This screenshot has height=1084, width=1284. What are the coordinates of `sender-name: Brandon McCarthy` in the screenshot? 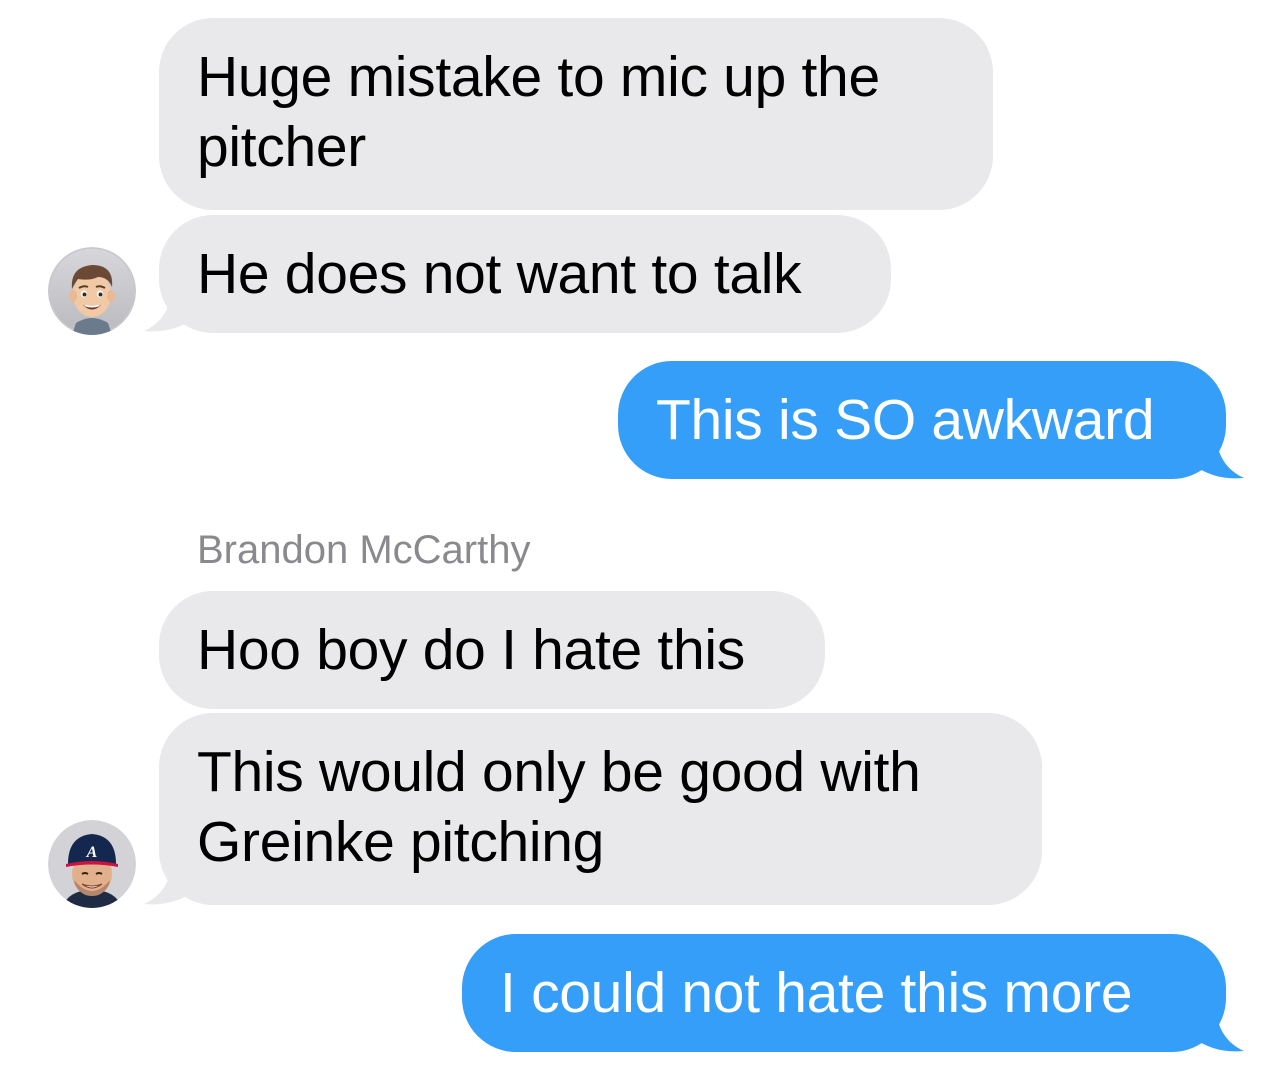 It's located at (364, 550).